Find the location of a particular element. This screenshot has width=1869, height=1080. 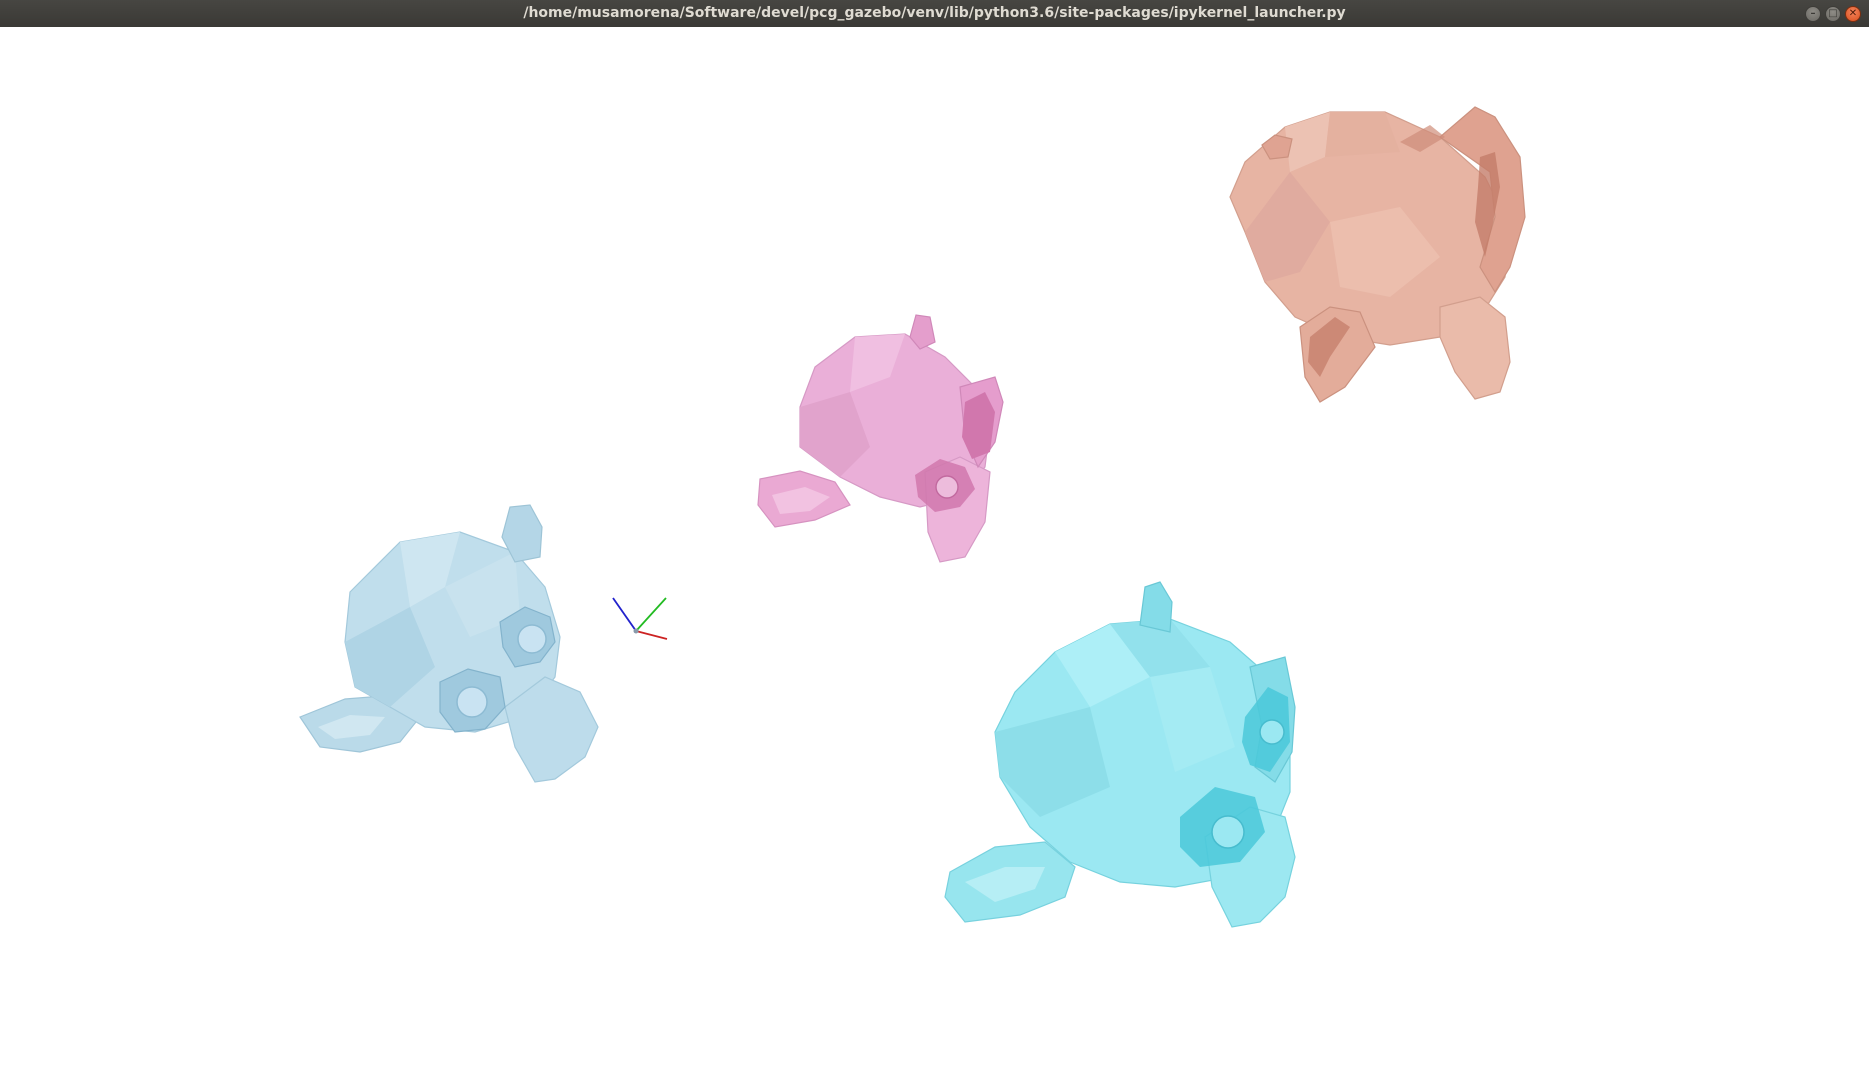

axes-gizmo is located at coordinates (640, 618).